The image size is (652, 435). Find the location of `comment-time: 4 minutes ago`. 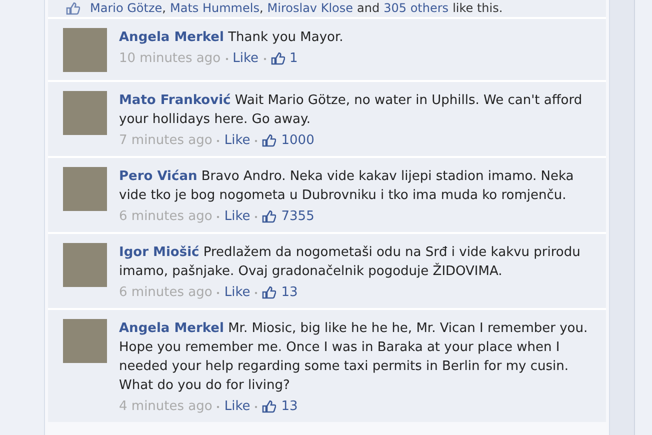

comment-time: 4 minutes ago is located at coordinates (165, 406).